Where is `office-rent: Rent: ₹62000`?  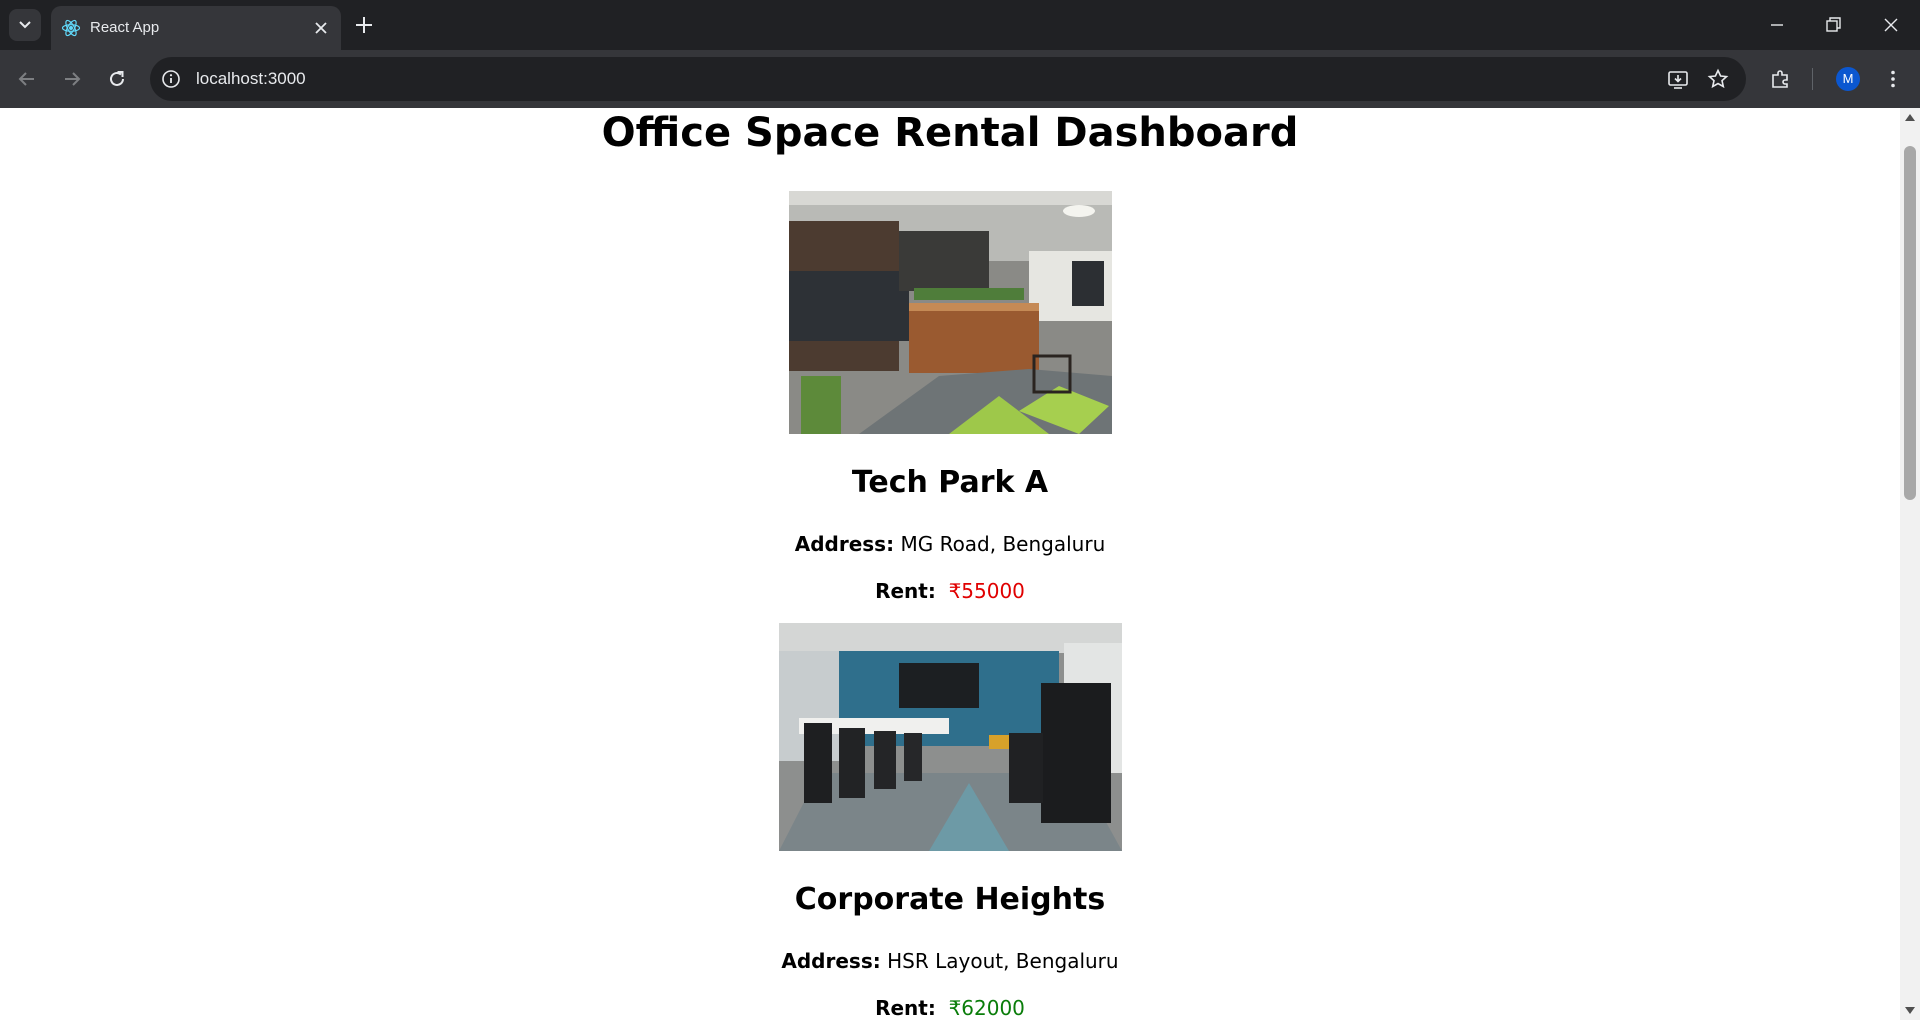 office-rent: Rent: ₹62000 is located at coordinates (950, 1008).